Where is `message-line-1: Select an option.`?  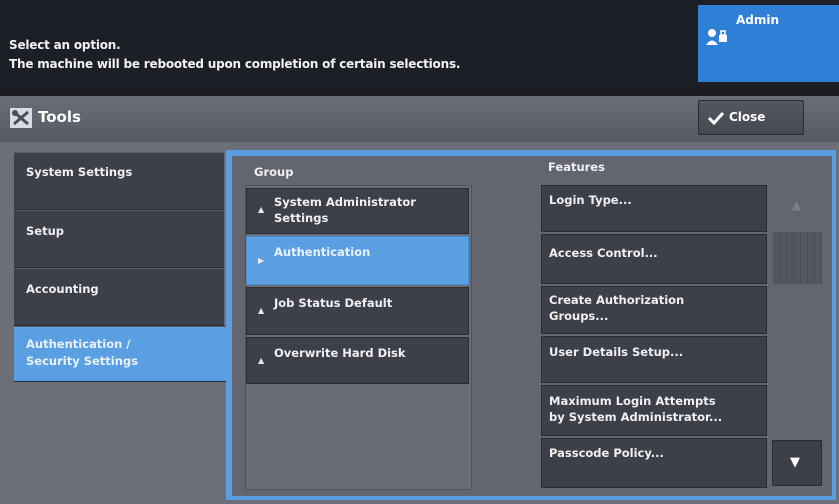
message-line-1: Select an option. is located at coordinates (65, 45).